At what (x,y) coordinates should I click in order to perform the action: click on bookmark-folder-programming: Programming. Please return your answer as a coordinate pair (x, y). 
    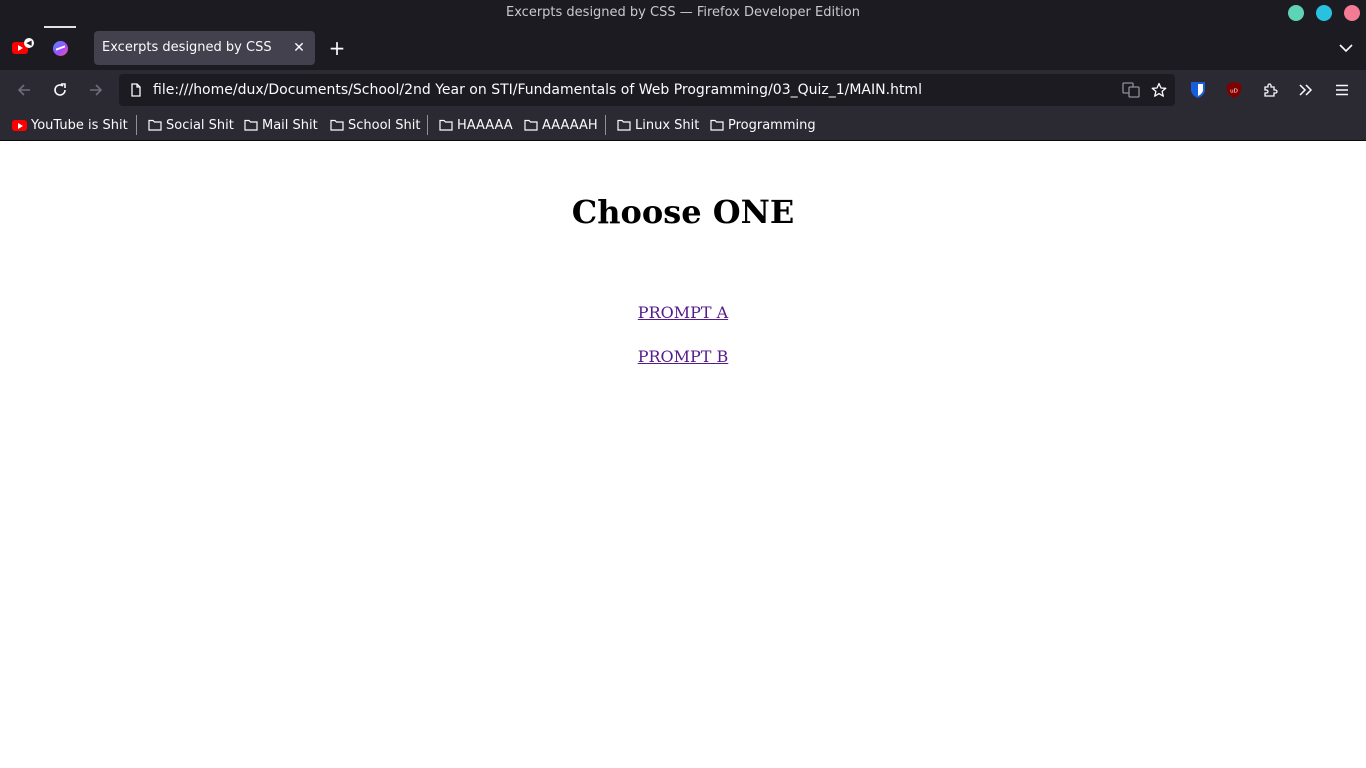
    Looking at the image, I should click on (763, 125).